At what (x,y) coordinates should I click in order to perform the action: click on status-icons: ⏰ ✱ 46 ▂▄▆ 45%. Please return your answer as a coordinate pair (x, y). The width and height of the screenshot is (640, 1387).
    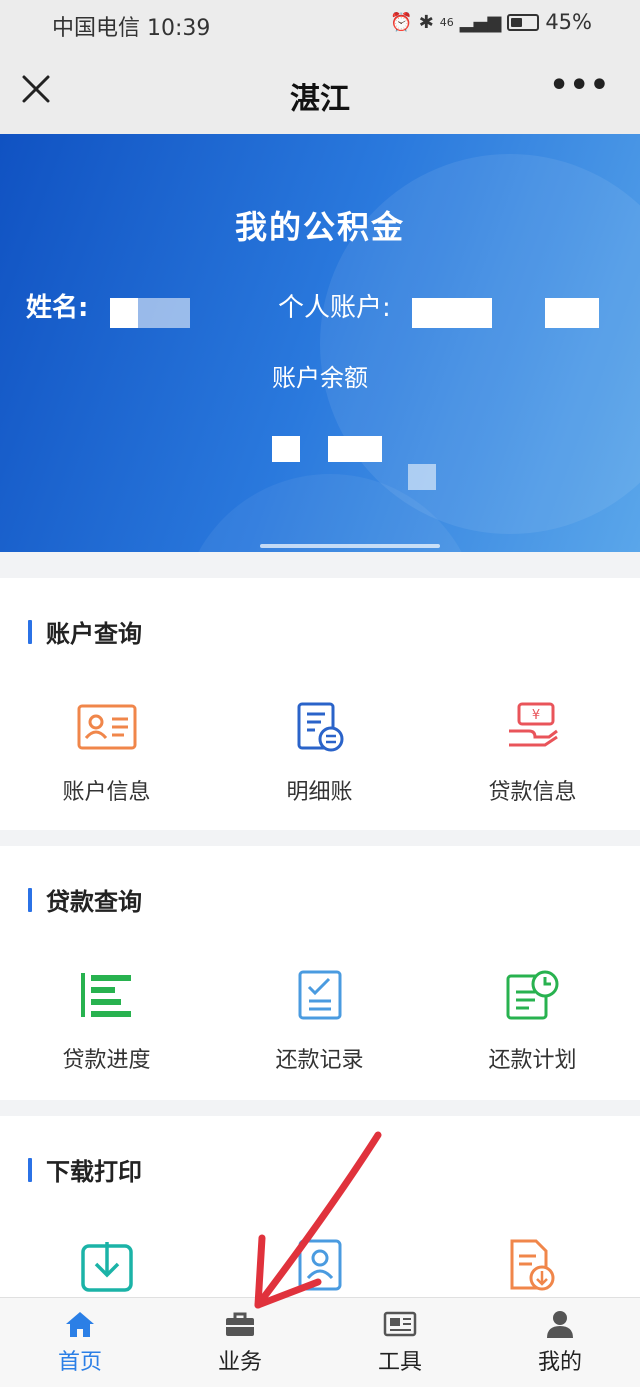
    Looking at the image, I should click on (491, 22).